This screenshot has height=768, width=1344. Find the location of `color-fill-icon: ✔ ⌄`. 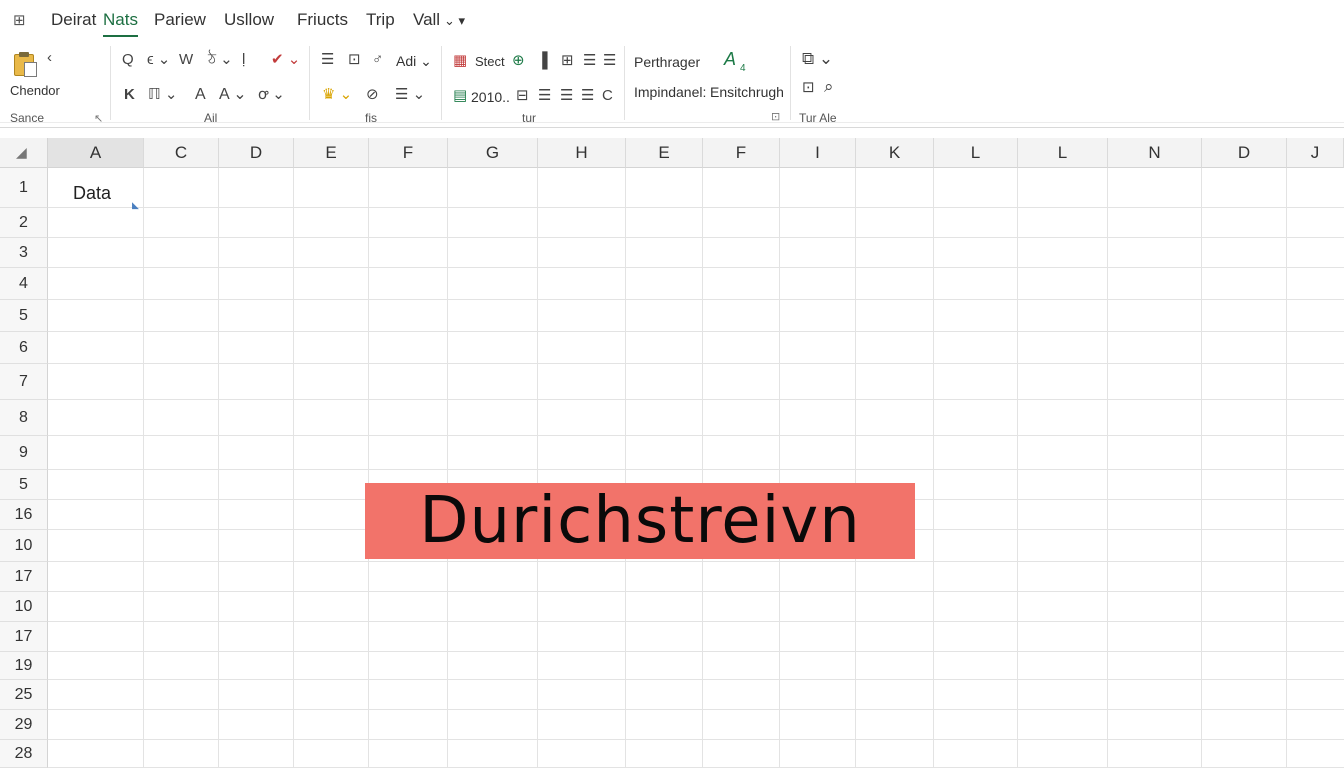

color-fill-icon: ✔ ⌄ is located at coordinates (285, 60).